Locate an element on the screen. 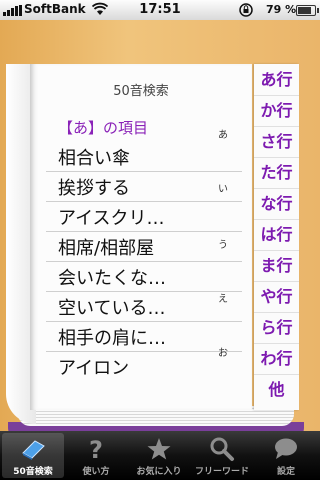 Image resolution: width=320 pixels, height=480 pixels. kana-index-mark: え is located at coordinates (223, 297).